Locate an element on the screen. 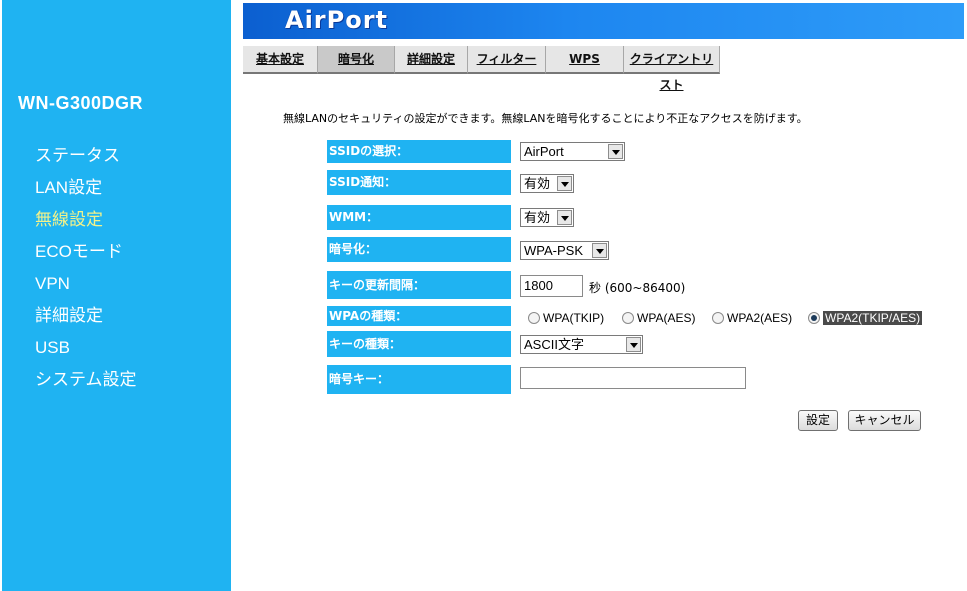 Image resolution: width=967 pixels, height=591 pixels. ssid-broadcast-select: 有効 is located at coordinates (547, 183).